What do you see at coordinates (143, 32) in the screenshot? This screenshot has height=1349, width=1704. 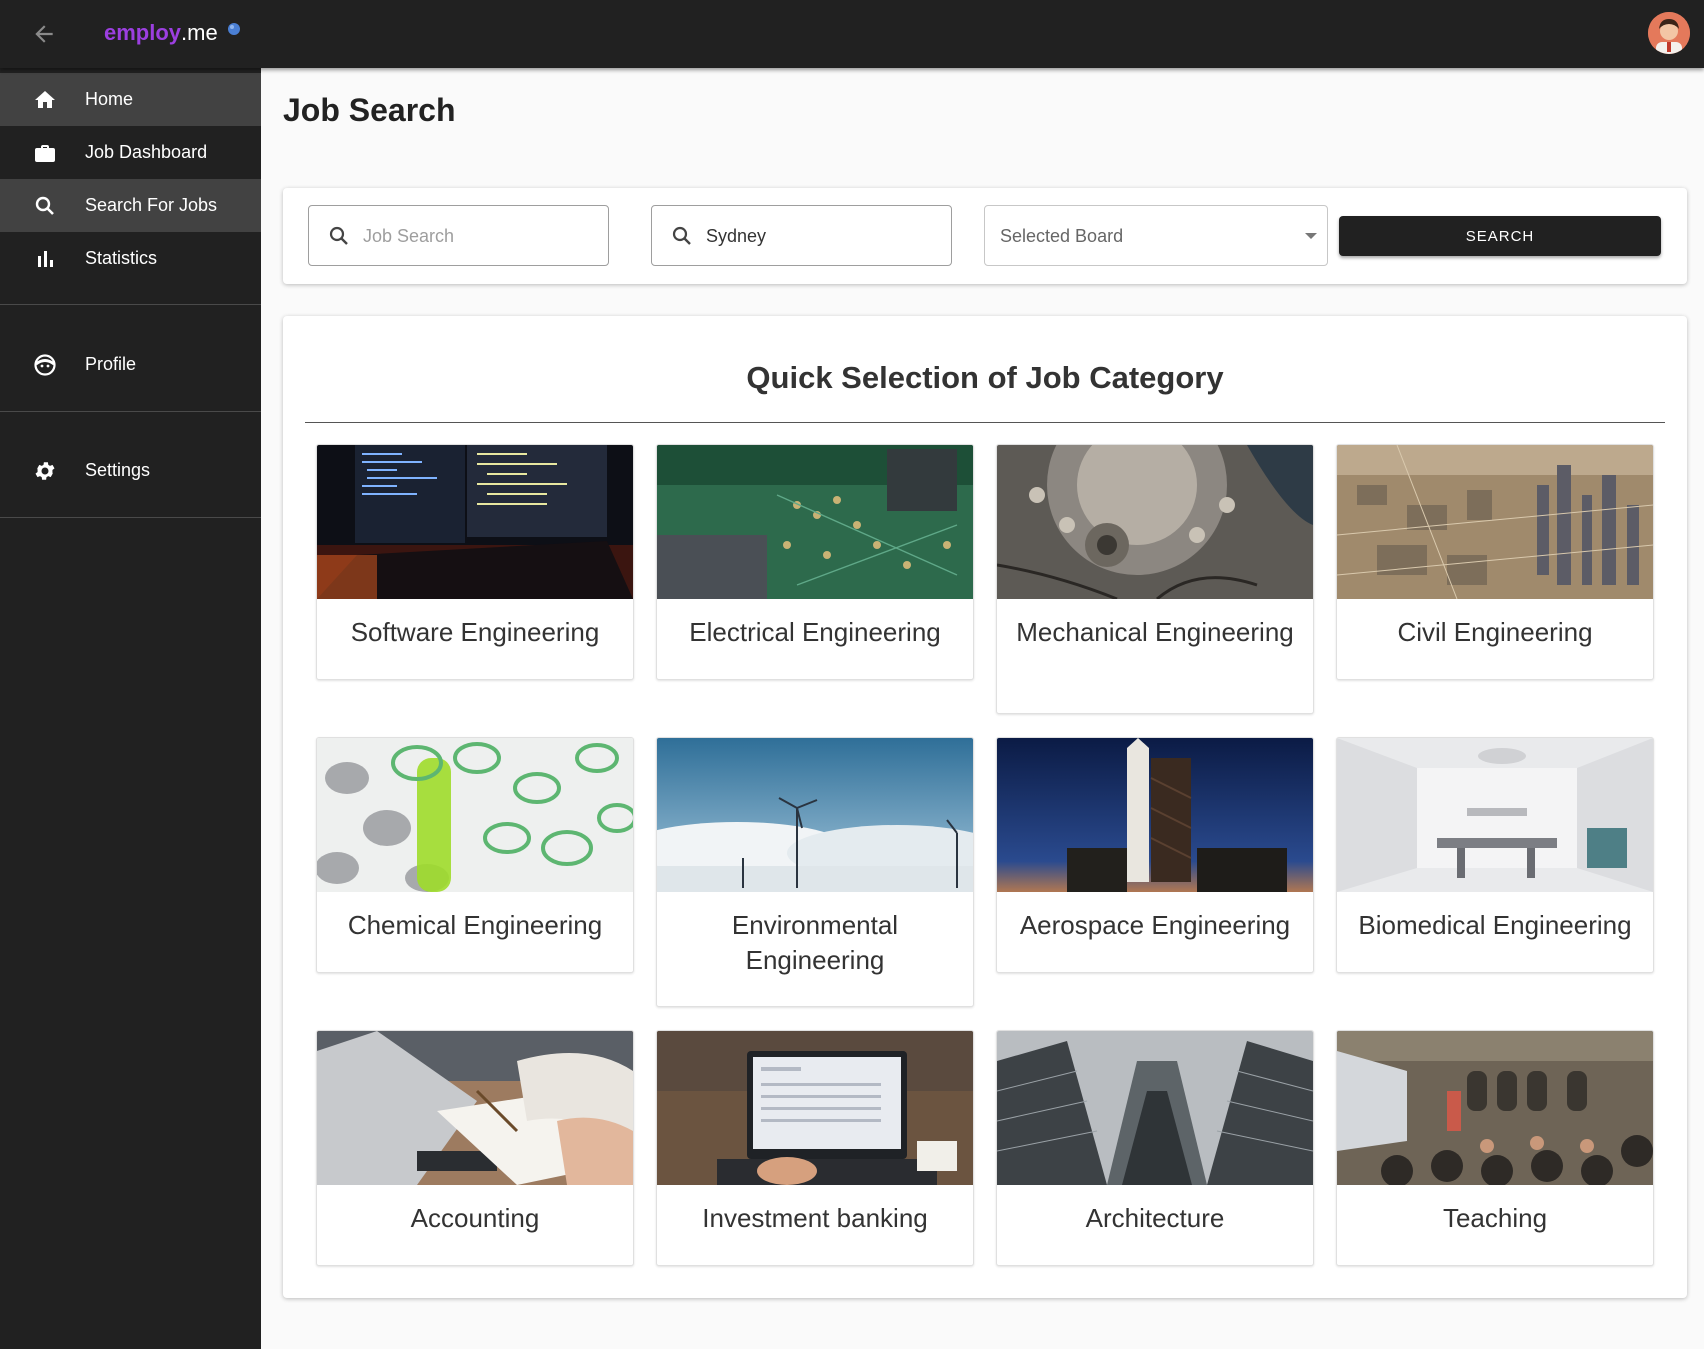 I see `brand-name-part1: employ` at bounding box center [143, 32].